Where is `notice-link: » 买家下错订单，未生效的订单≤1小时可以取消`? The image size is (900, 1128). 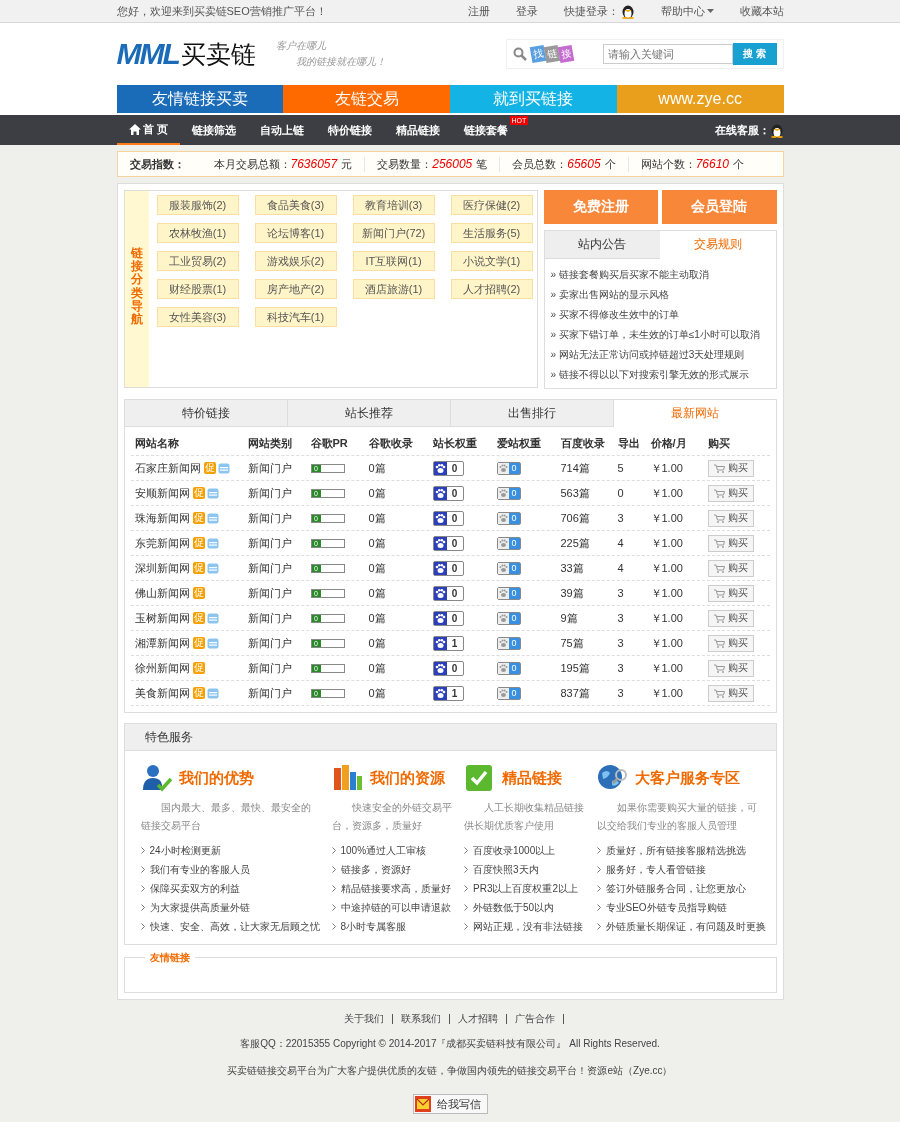 notice-link: » 买家下错订单，未生效的订单≤1小时可以取消 is located at coordinates (660, 335).